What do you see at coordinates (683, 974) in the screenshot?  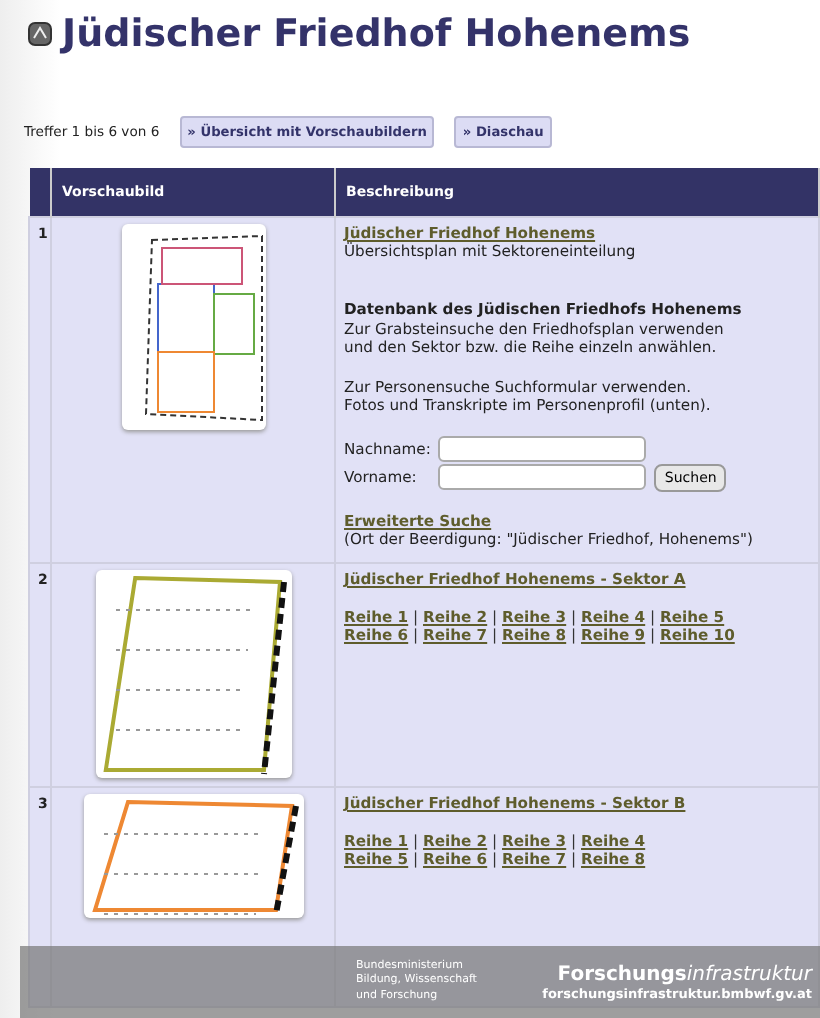 I see `brand-name: Forschungsinfrastruktur` at bounding box center [683, 974].